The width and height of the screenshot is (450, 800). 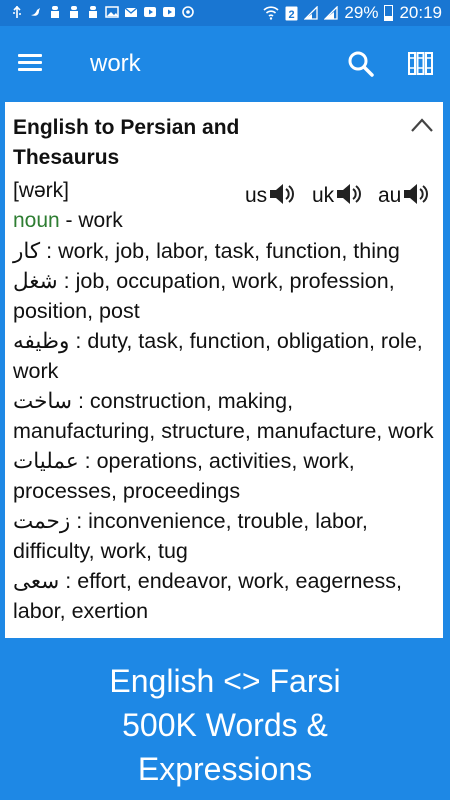 What do you see at coordinates (188, 12) in the screenshot?
I see `sync-icon` at bounding box center [188, 12].